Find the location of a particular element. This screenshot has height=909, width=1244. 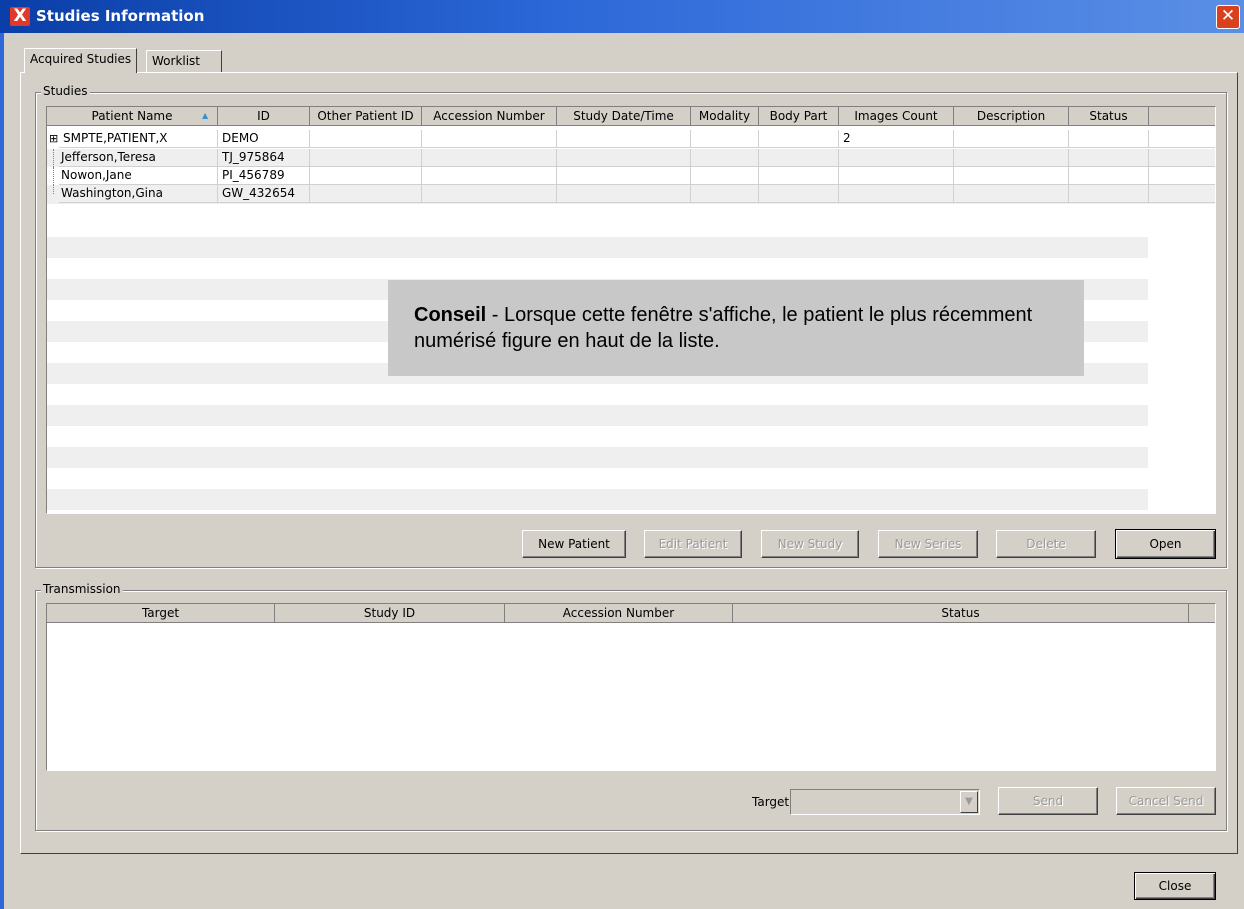

header-label: Patient Name is located at coordinates (132, 116).